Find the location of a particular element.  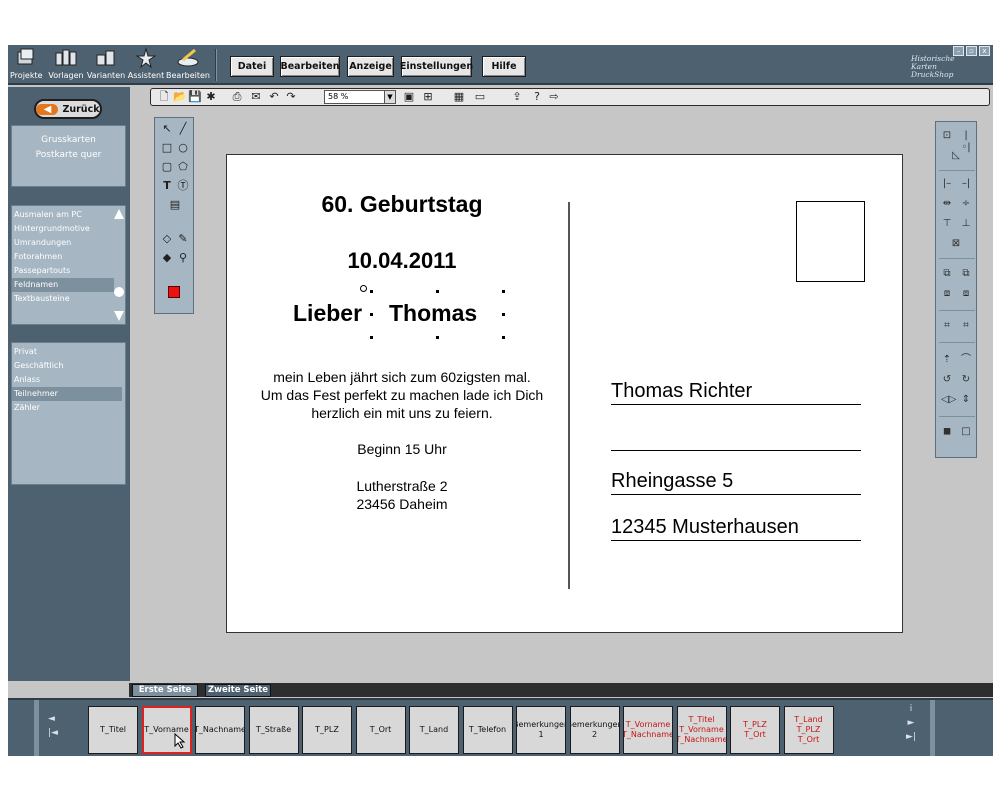

print-icon: ⎙ is located at coordinates (237, 97).